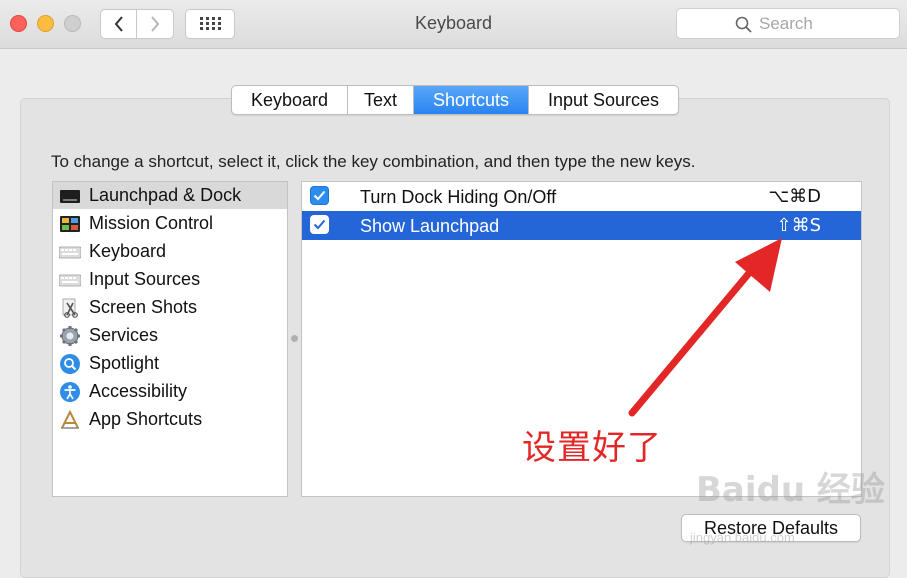 The width and height of the screenshot is (907, 578). I want to click on category-label: Keyboard, so click(128, 251).